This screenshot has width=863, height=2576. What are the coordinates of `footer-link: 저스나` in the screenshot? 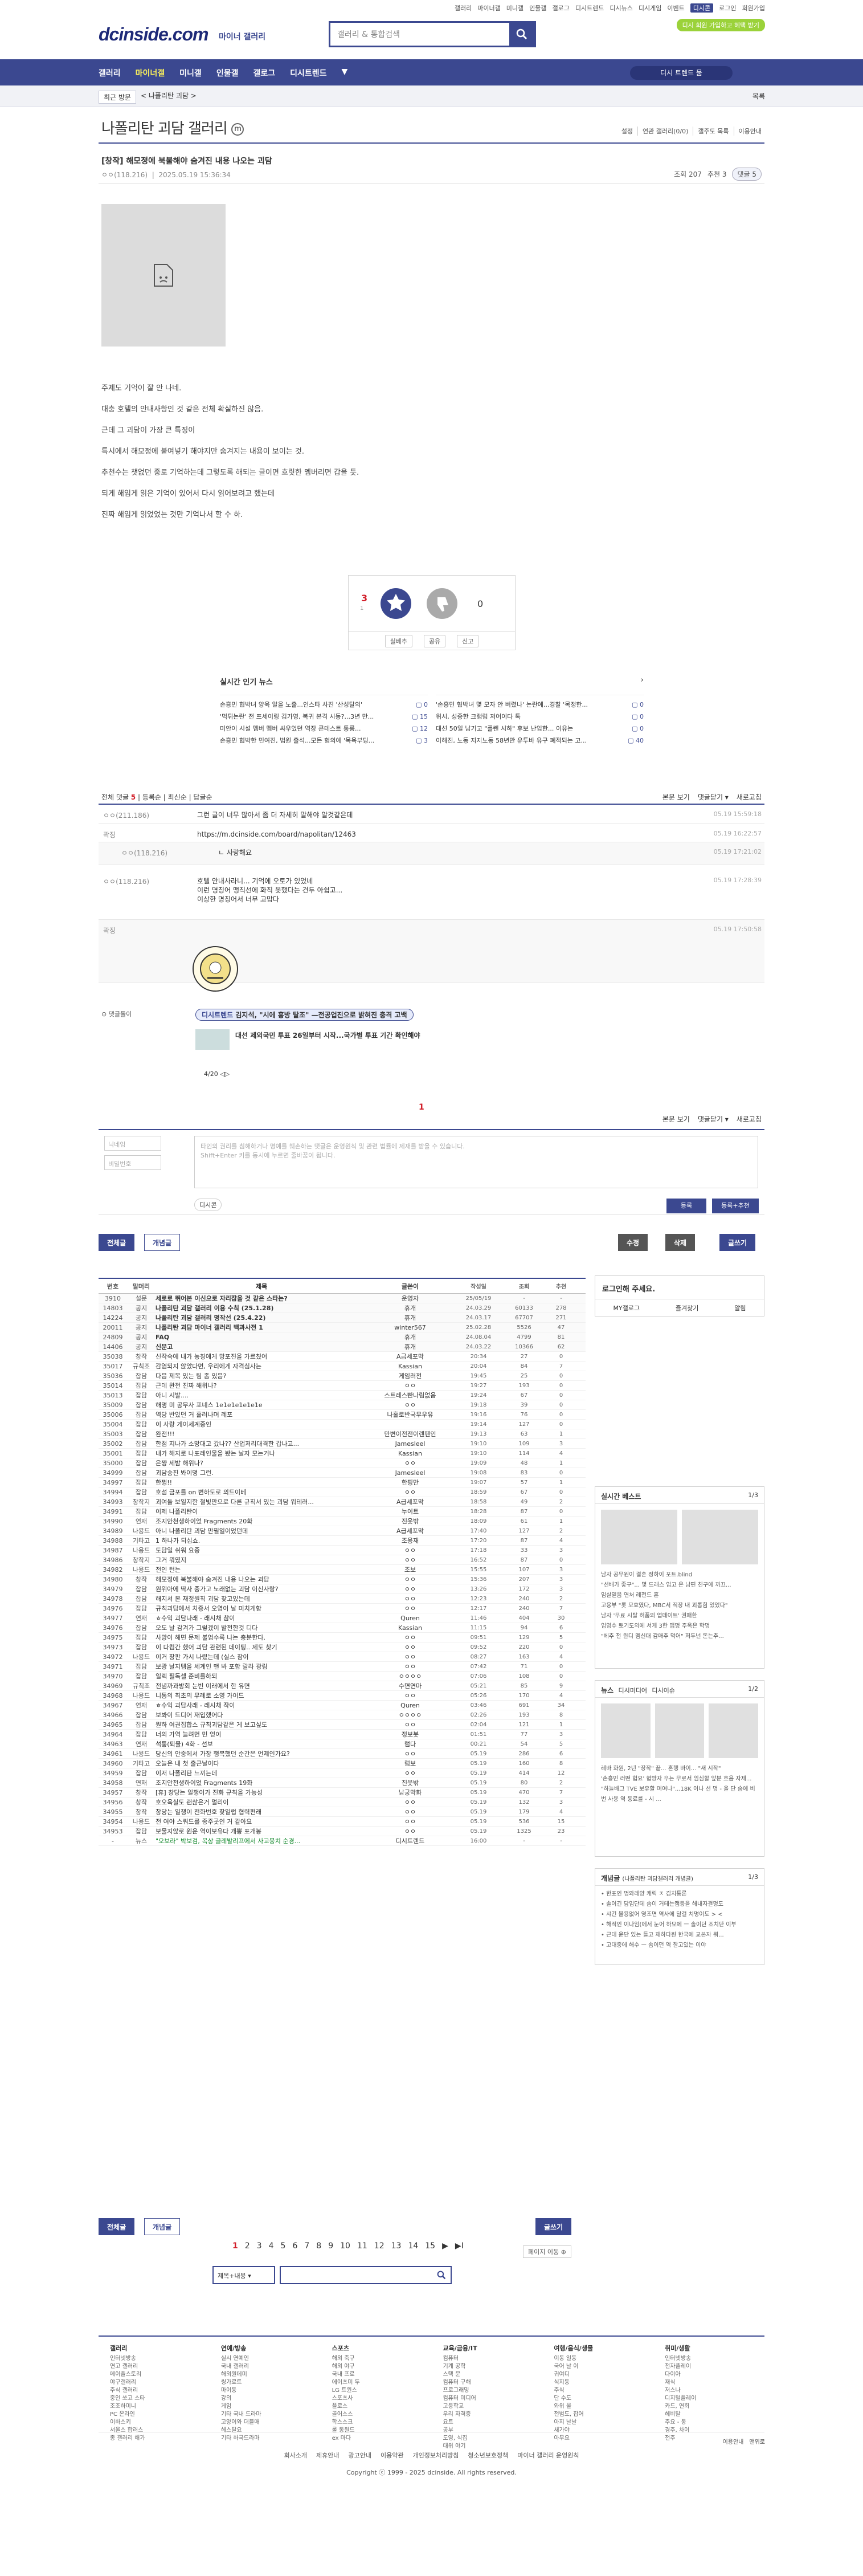 It's located at (709, 2391).